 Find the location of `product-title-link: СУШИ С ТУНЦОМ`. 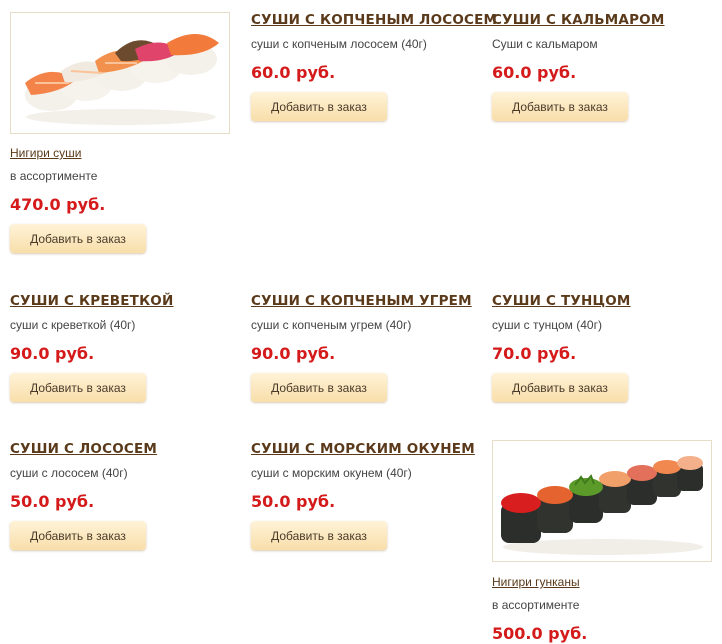

product-title-link: СУШИ С ТУНЦОМ is located at coordinates (604, 301).